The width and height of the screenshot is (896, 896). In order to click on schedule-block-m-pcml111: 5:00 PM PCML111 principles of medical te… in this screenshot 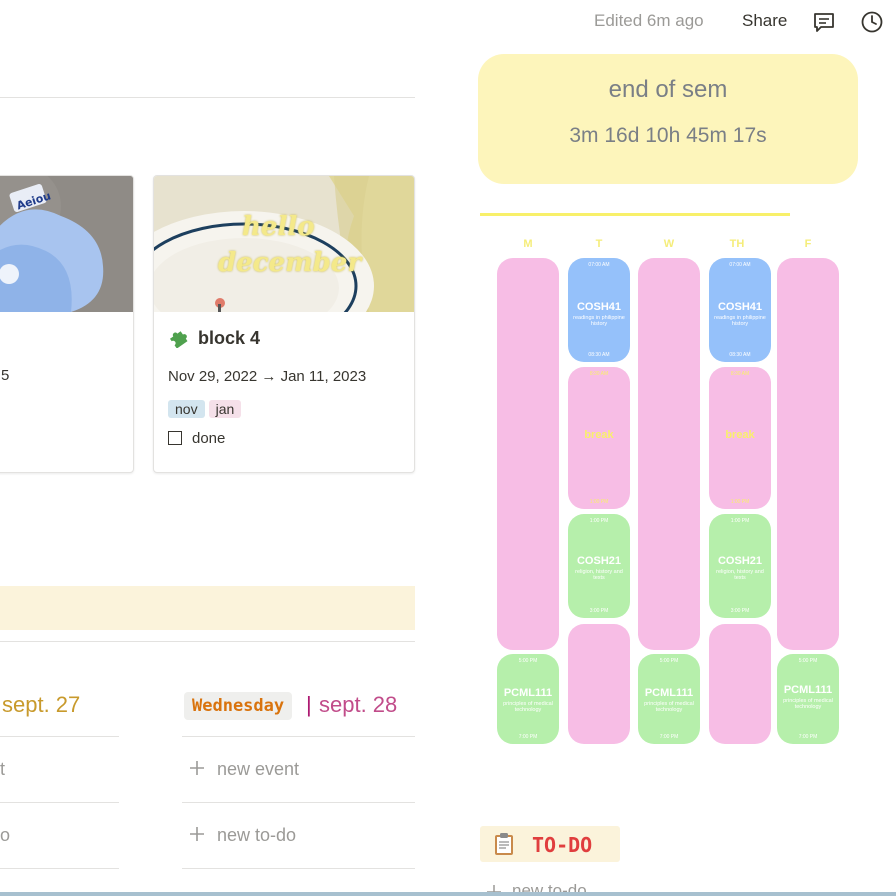, I will do `click(528, 699)`.